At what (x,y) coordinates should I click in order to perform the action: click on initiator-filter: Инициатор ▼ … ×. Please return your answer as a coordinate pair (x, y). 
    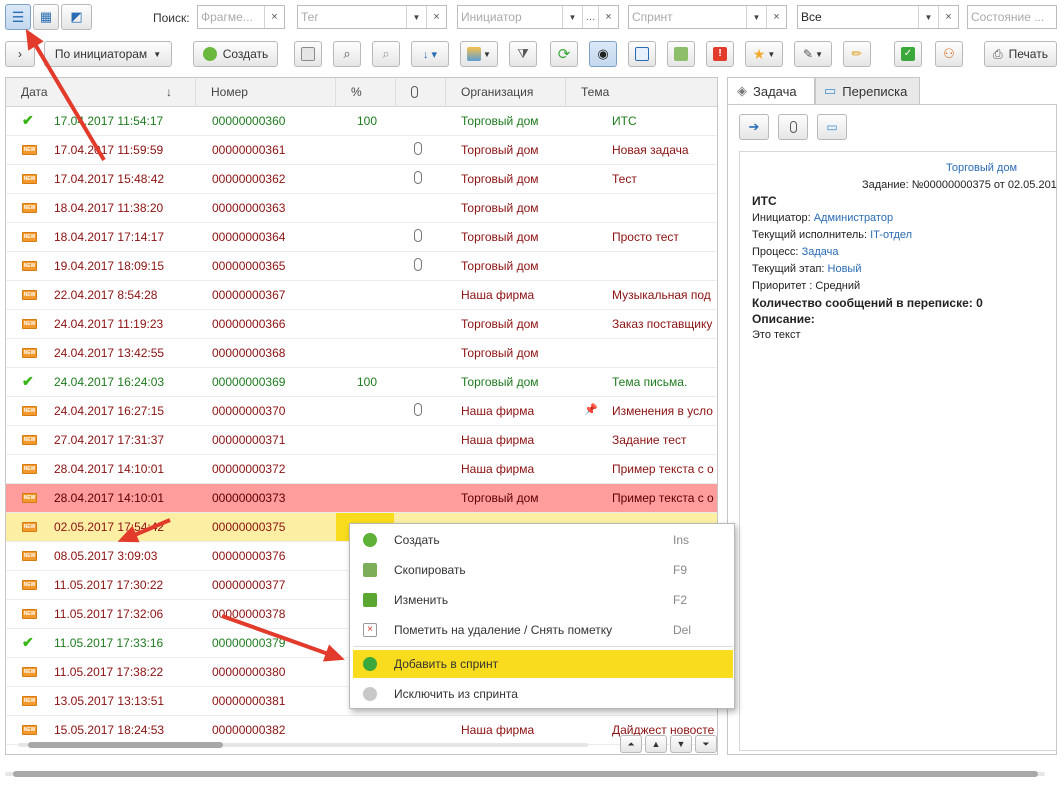
    Looking at the image, I should click on (538, 17).